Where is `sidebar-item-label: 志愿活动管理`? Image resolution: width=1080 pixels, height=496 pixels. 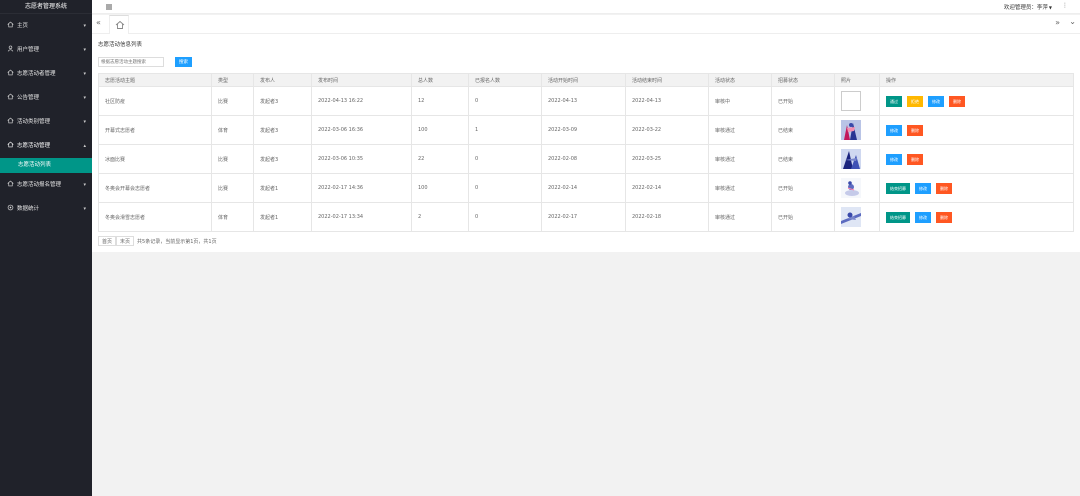
sidebar-item-label: 志愿活动管理 is located at coordinates (34, 146).